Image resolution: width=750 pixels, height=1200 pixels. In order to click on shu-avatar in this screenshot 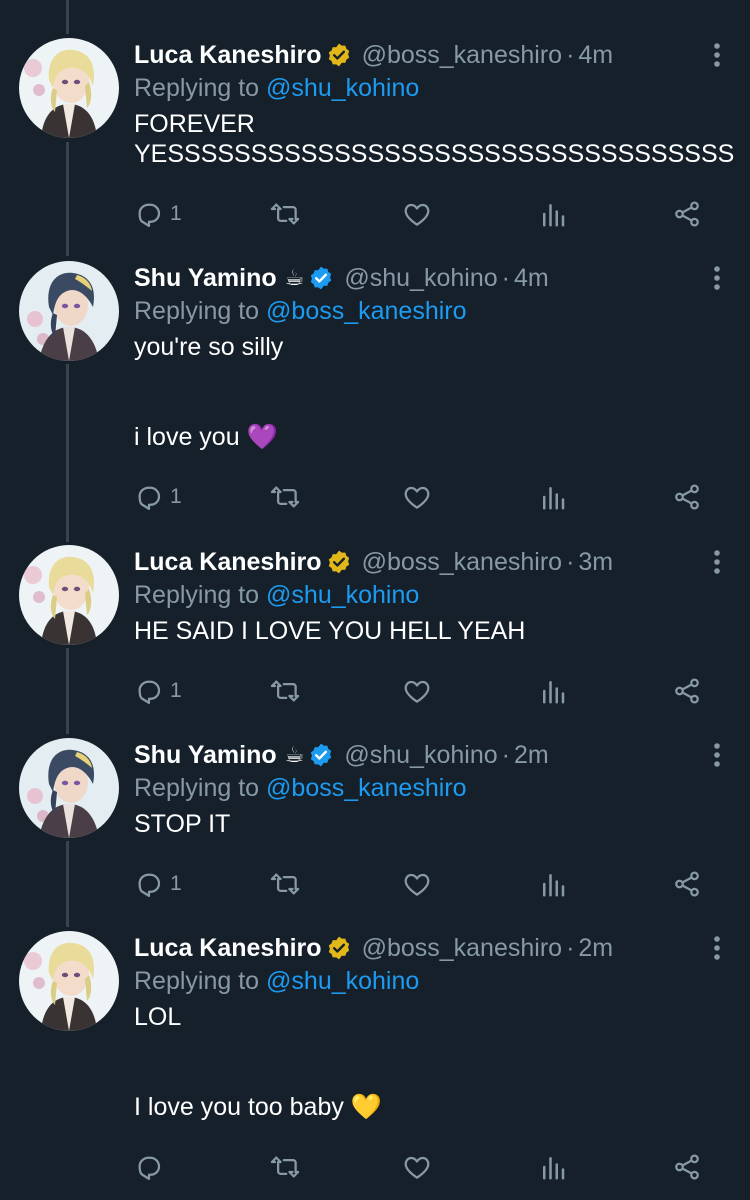, I will do `click(69, 311)`.